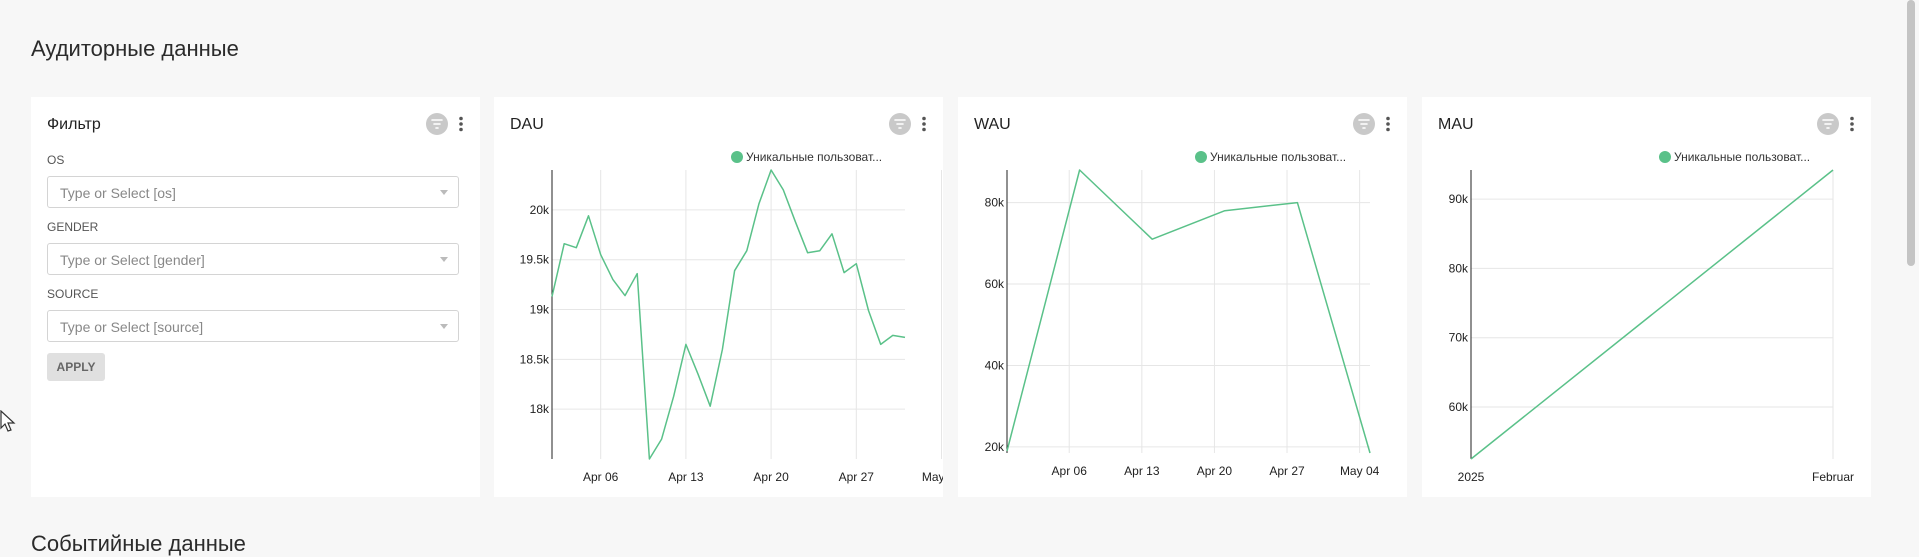 This screenshot has height=557, width=1919. Describe the element at coordinates (8, 421) in the screenshot. I see `mouse-cursor-icon` at that location.